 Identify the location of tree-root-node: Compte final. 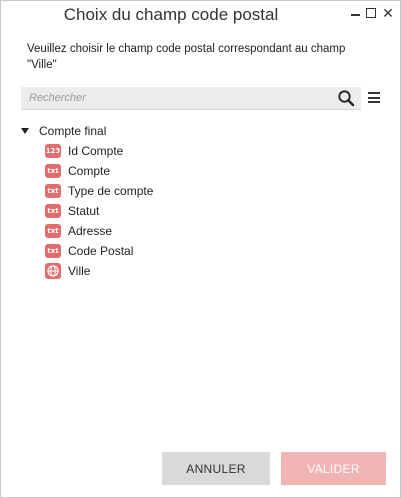
(119, 131).